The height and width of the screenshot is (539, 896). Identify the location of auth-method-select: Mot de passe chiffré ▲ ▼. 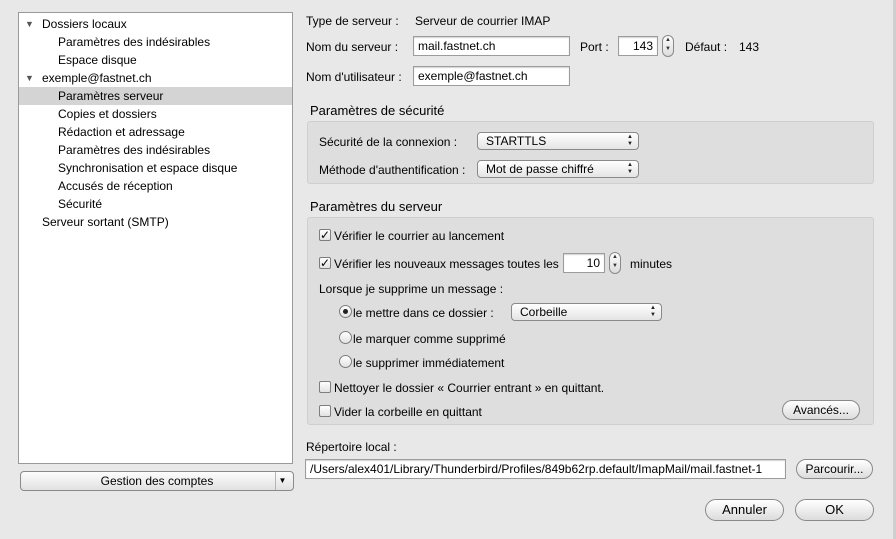
(558, 169).